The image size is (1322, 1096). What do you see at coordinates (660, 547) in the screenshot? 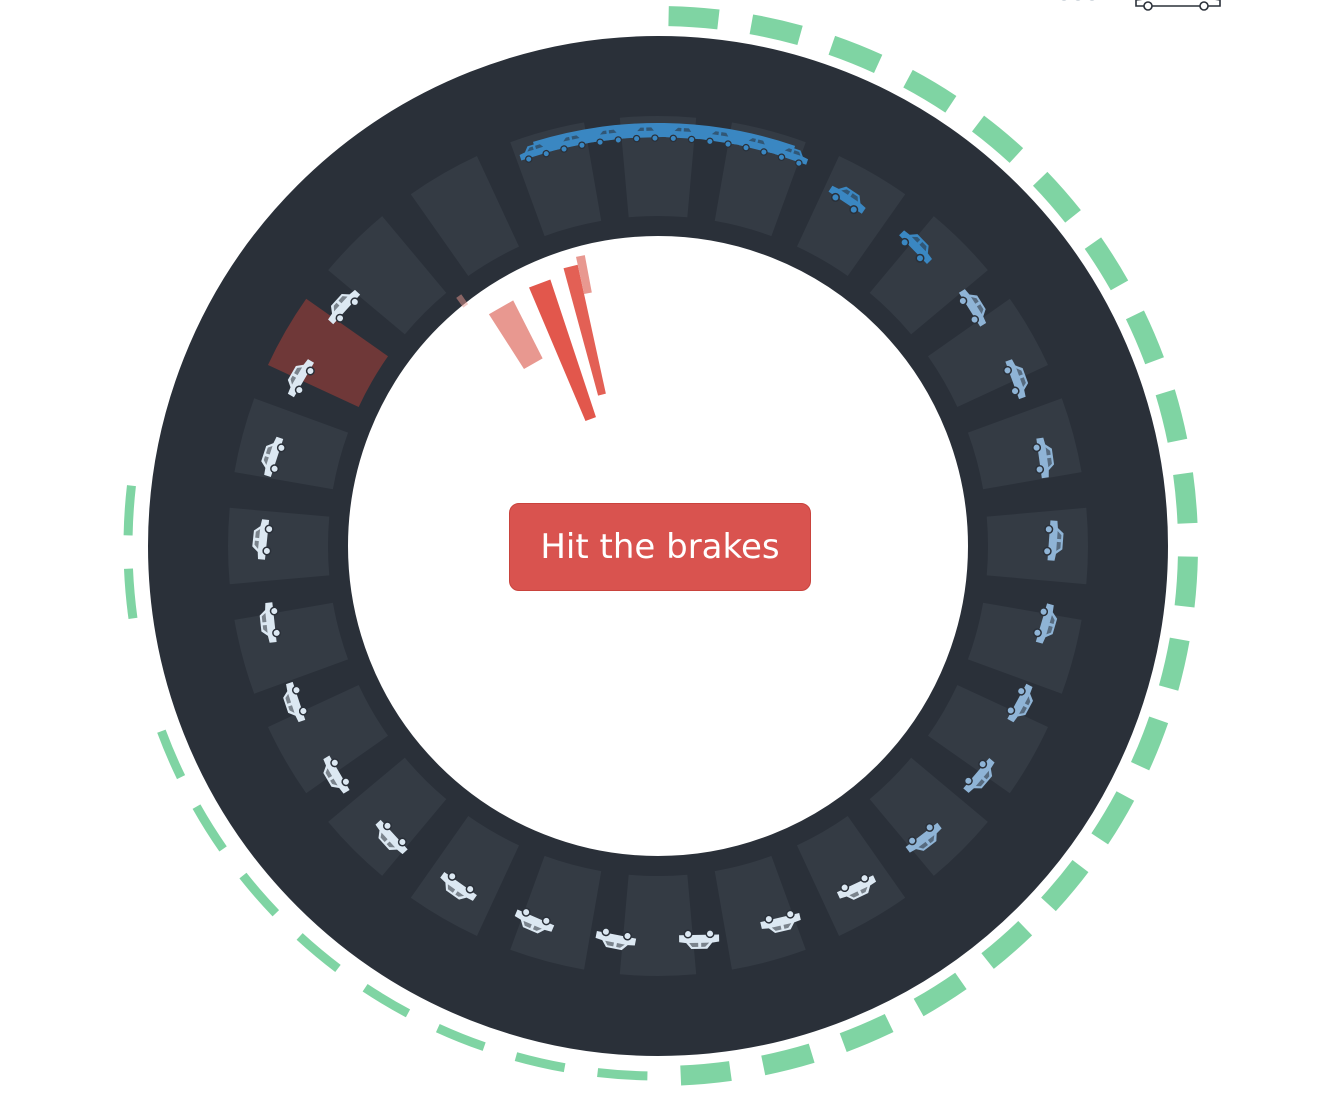
I see `hit-the-brakes-button: Hit the brakes` at bounding box center [660, 547].